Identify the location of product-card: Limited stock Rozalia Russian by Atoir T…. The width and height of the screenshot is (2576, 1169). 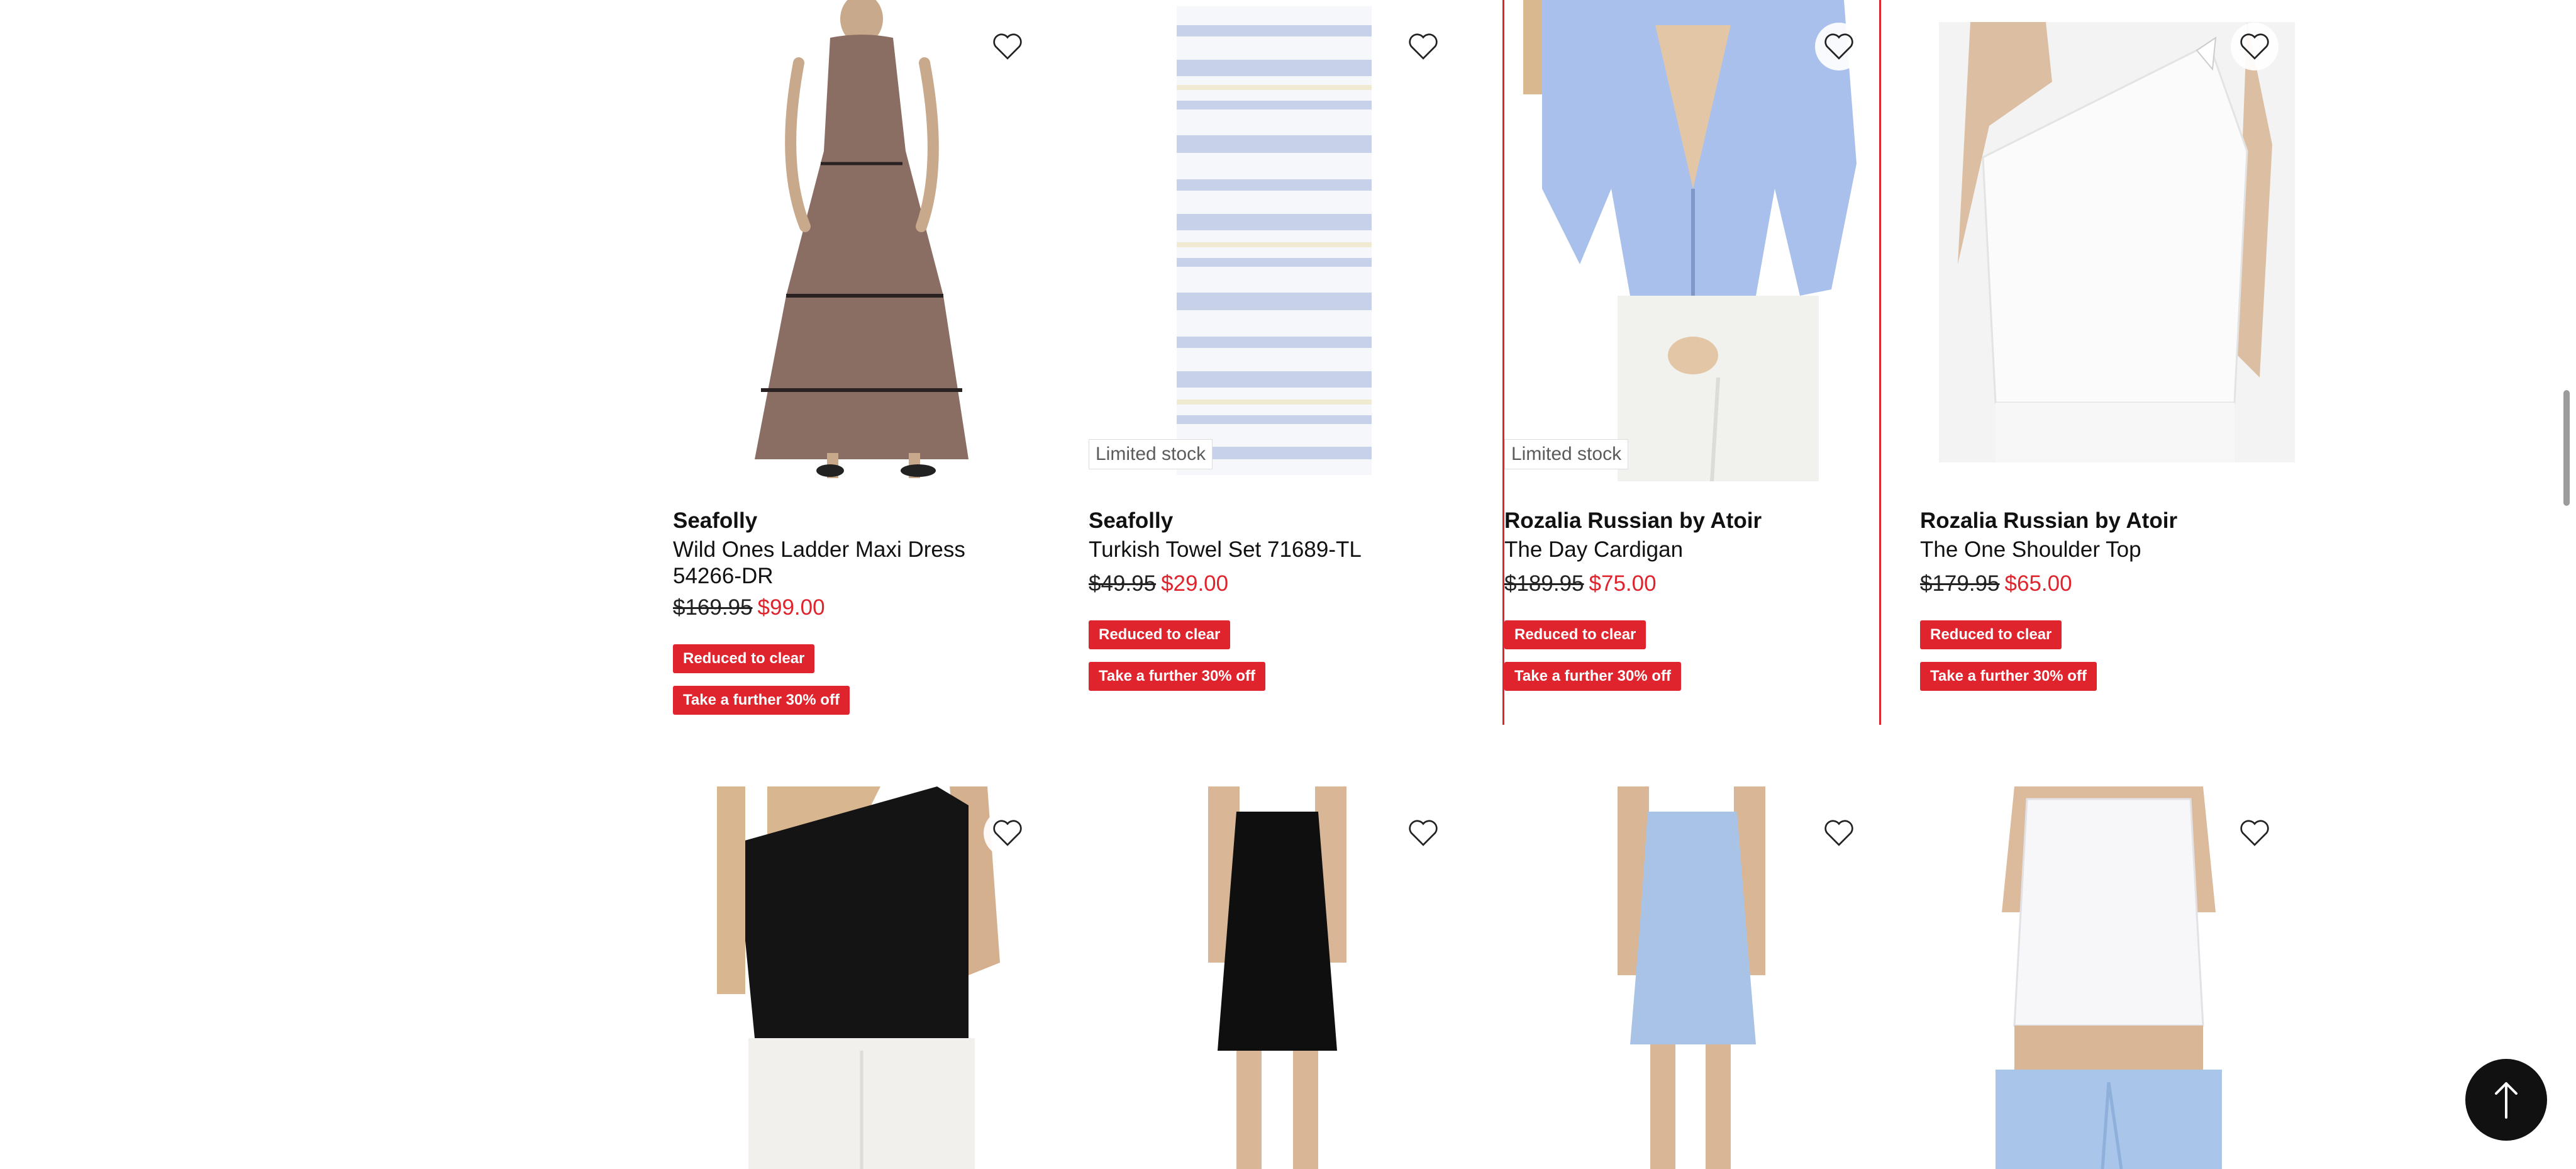
(1691, 363).